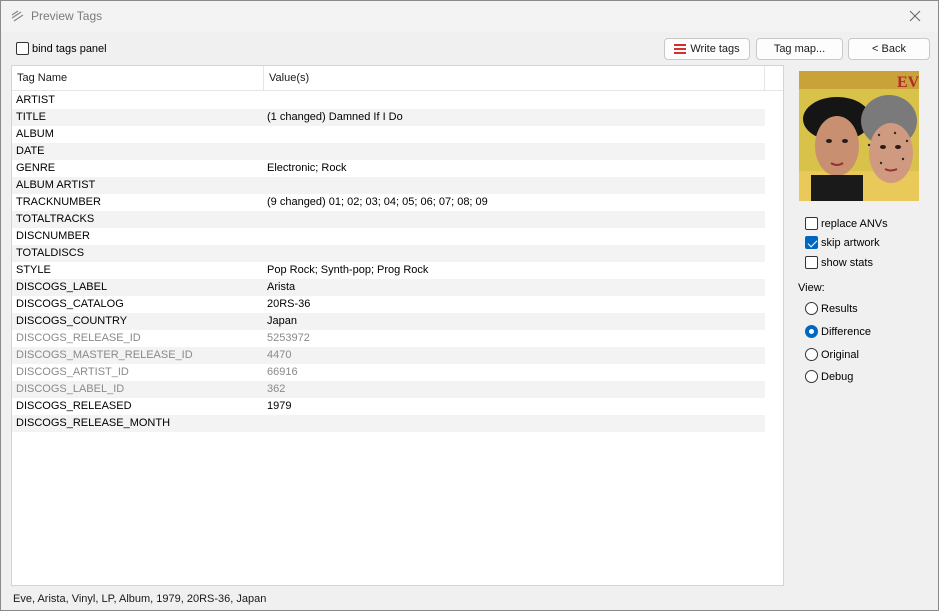 The height and width of the screenshot is (611, 939). Describe the element at coordinates (69, 48) in the screenshot. I see `bind-tags-panel-label: bind tags panel` at that location.